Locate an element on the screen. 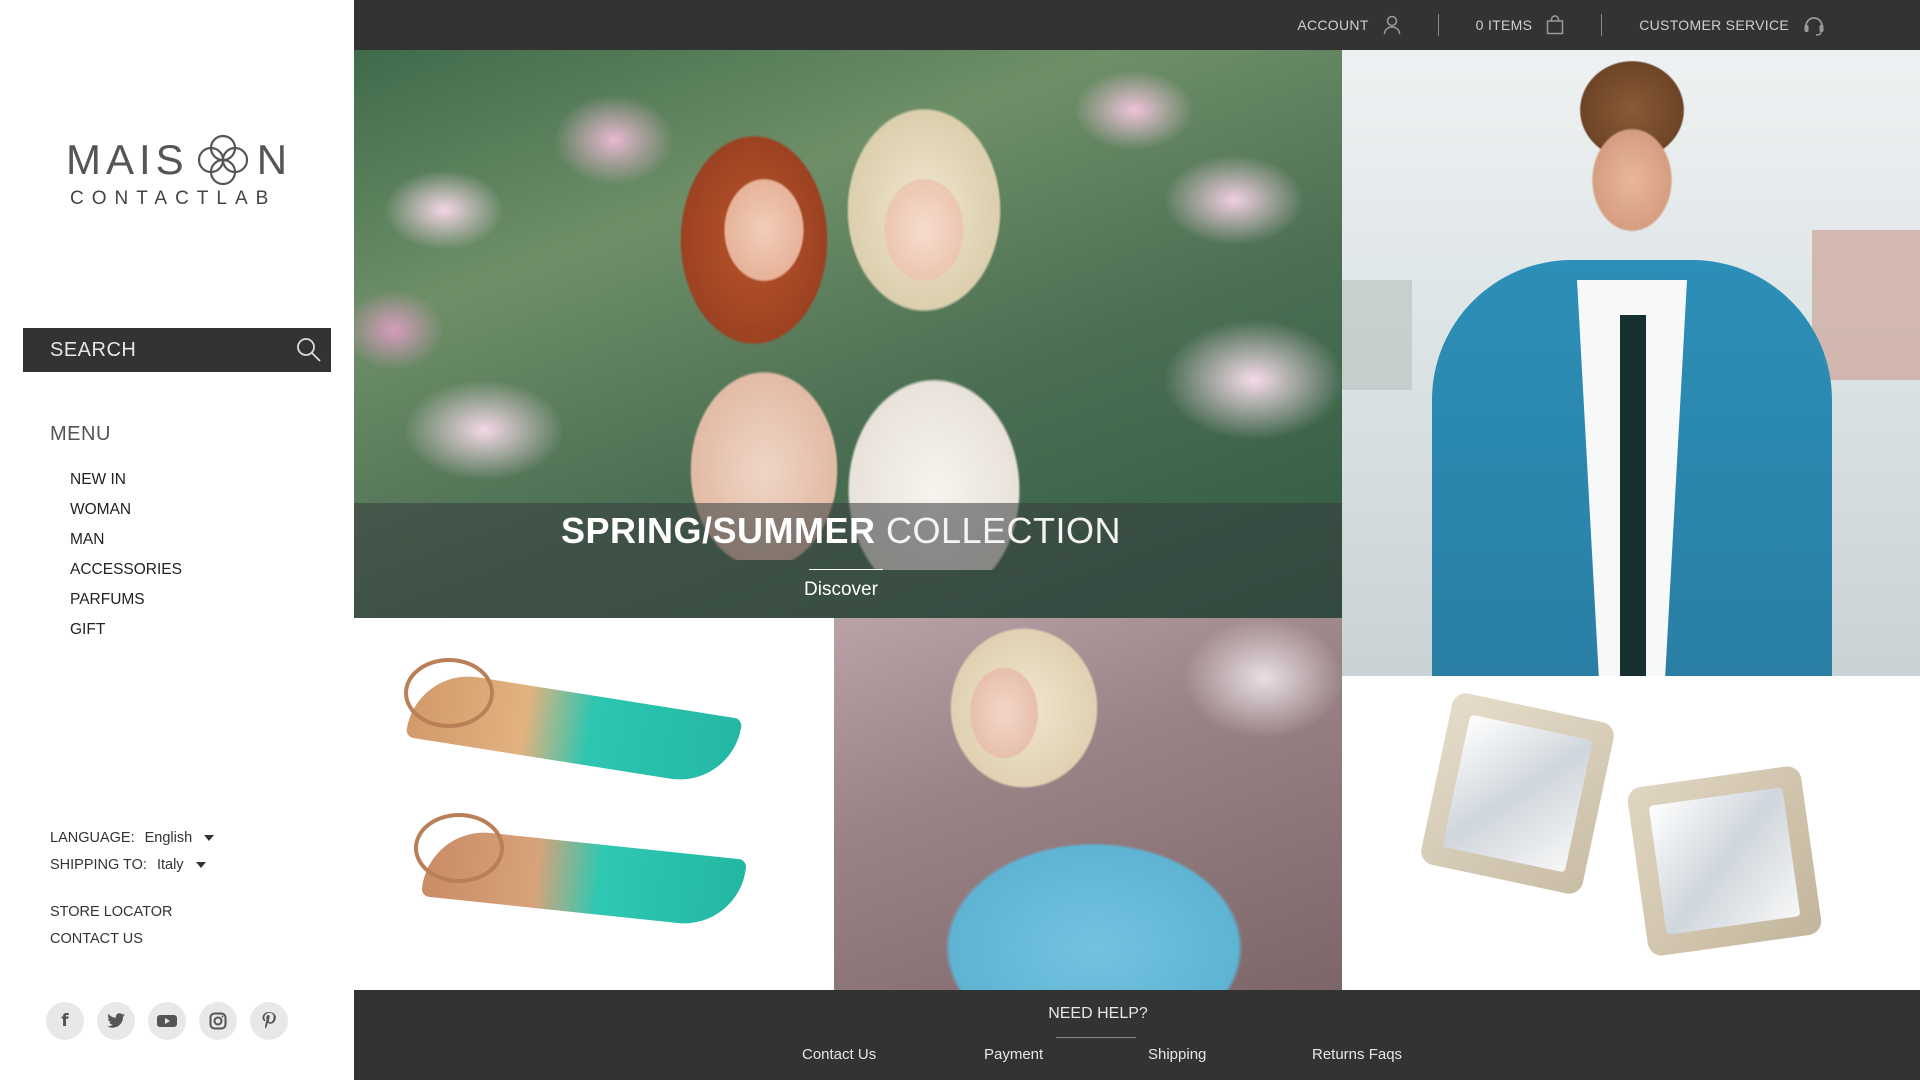 The height and width of the screenshot is (1080, 1920). customer-service-label: CUSTOMER SERVICE is located at coordinates (1714, 25).